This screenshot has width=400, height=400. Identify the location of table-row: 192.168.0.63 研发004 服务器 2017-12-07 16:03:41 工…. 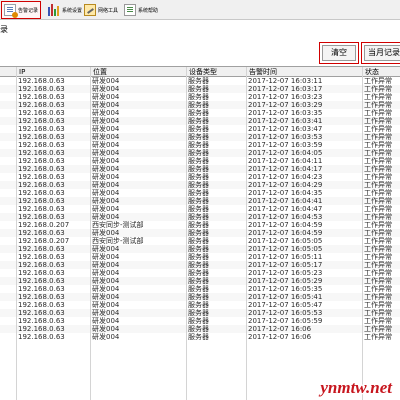
(200, 121).